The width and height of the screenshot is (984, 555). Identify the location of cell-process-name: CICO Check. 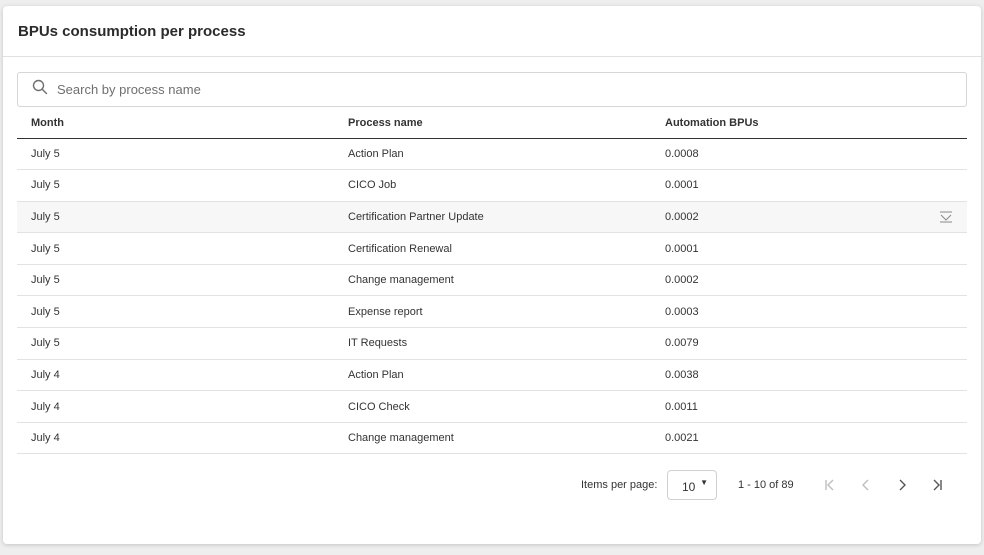
(506, 406).